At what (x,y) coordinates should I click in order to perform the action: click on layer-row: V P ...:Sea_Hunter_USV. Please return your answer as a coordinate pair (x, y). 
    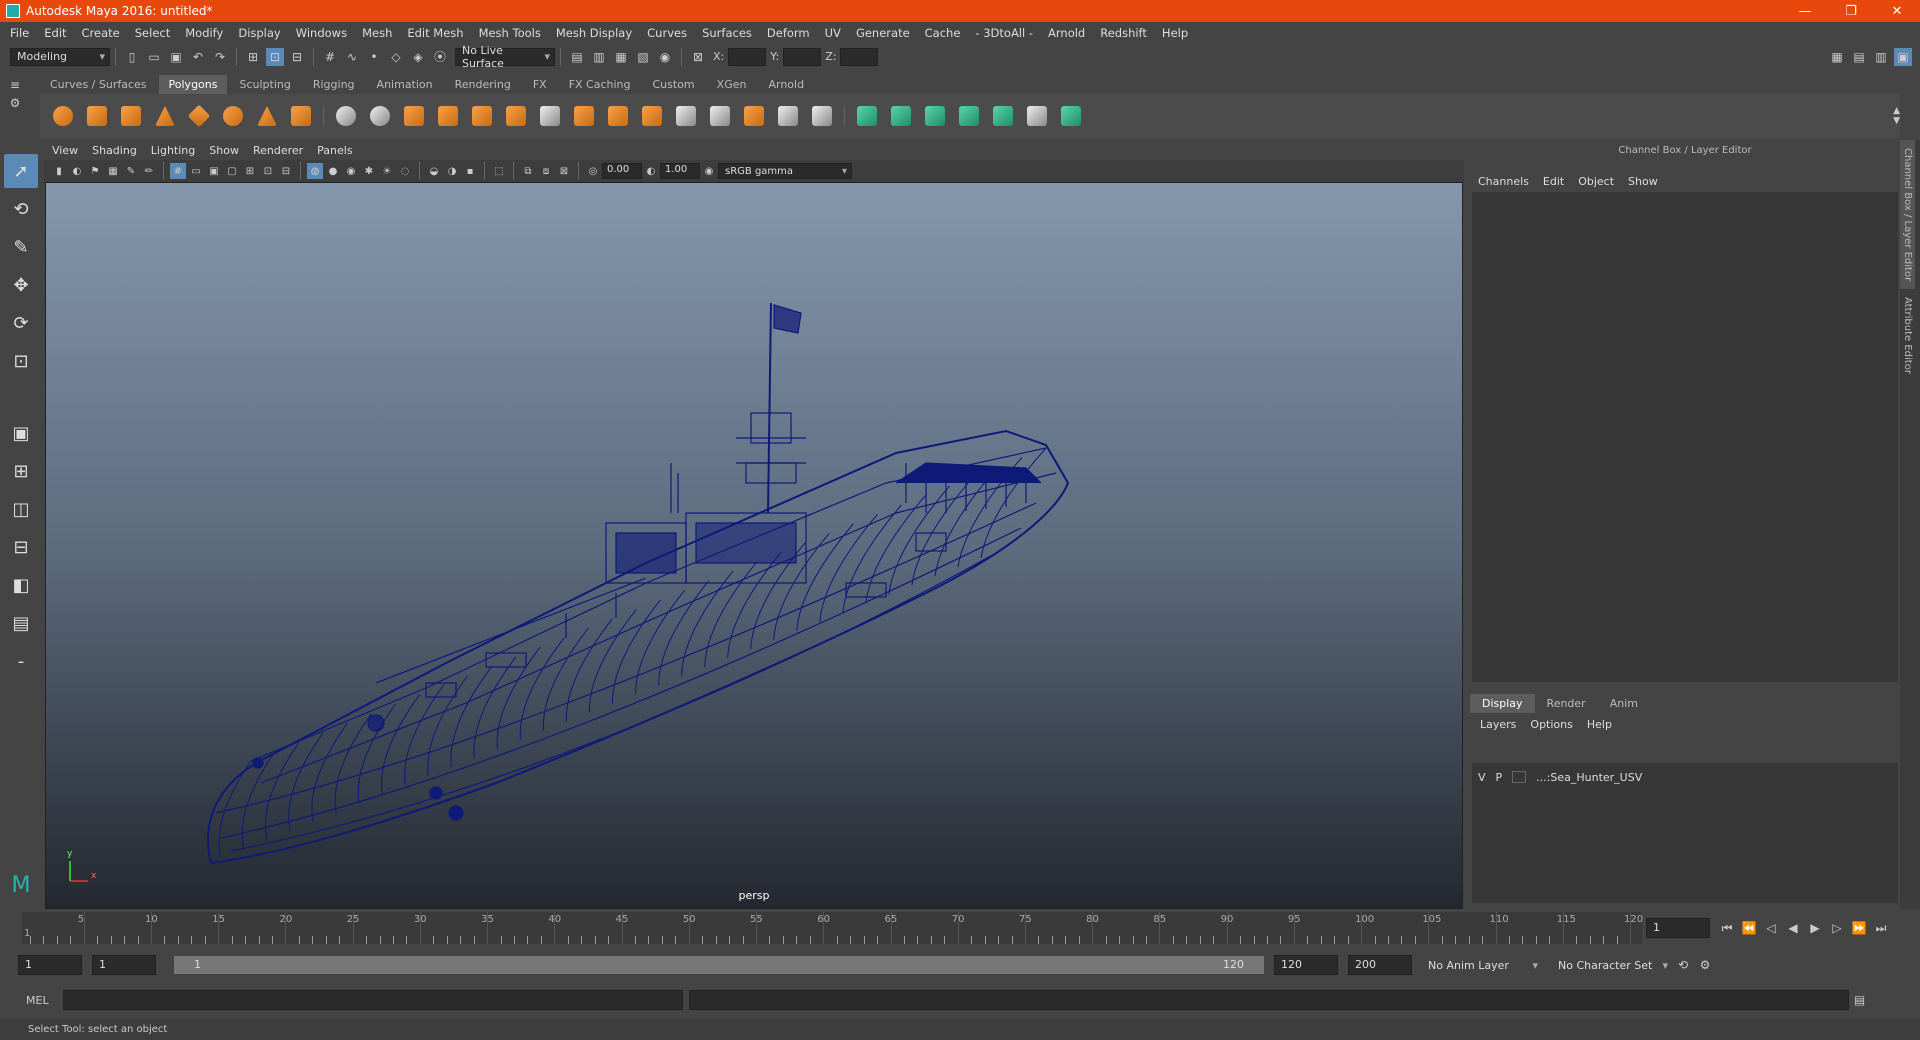
    Looking at the image, I should click on (1685, 777).